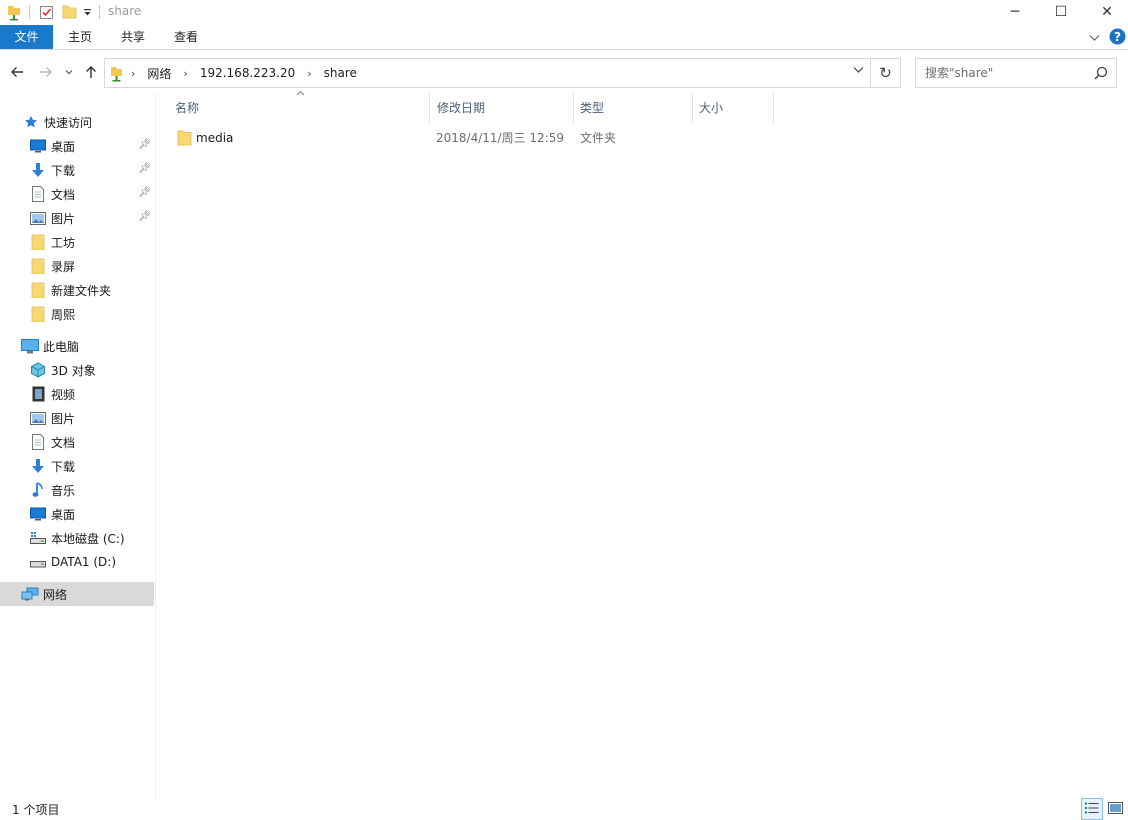 Image resolution: width=1128 pixels, height=820 pixels. Describe the element at coordinates (293, 108) in the screenshot. I see `column-header-name: 名称` at that location.